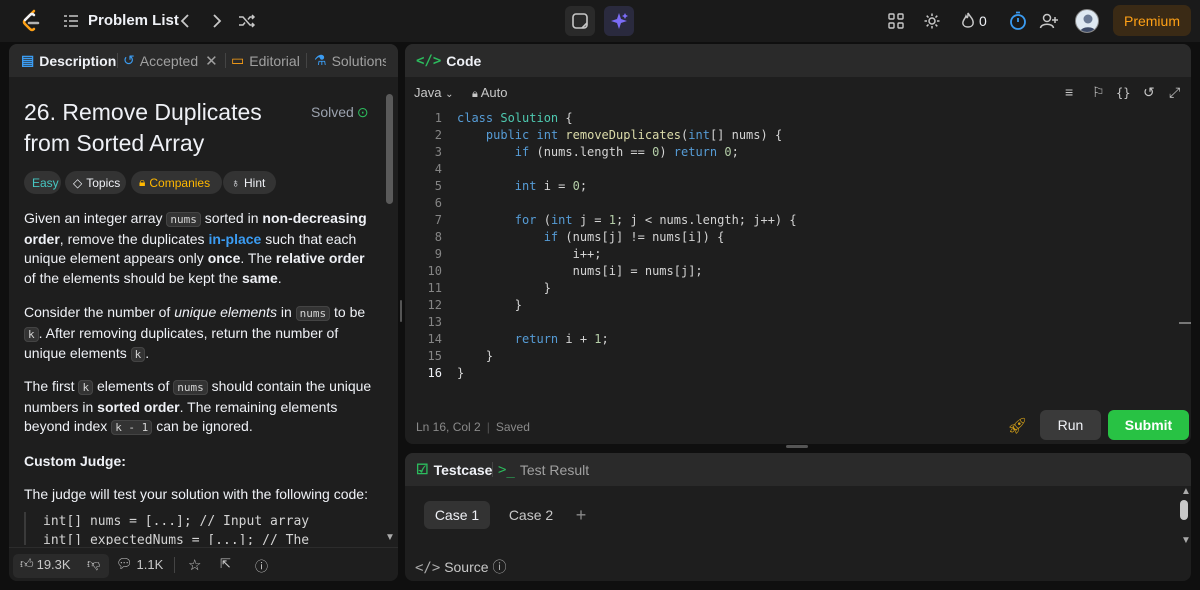 The image size is (1200, 590). I want to click on chevron-left-icon, so click(185, 21).